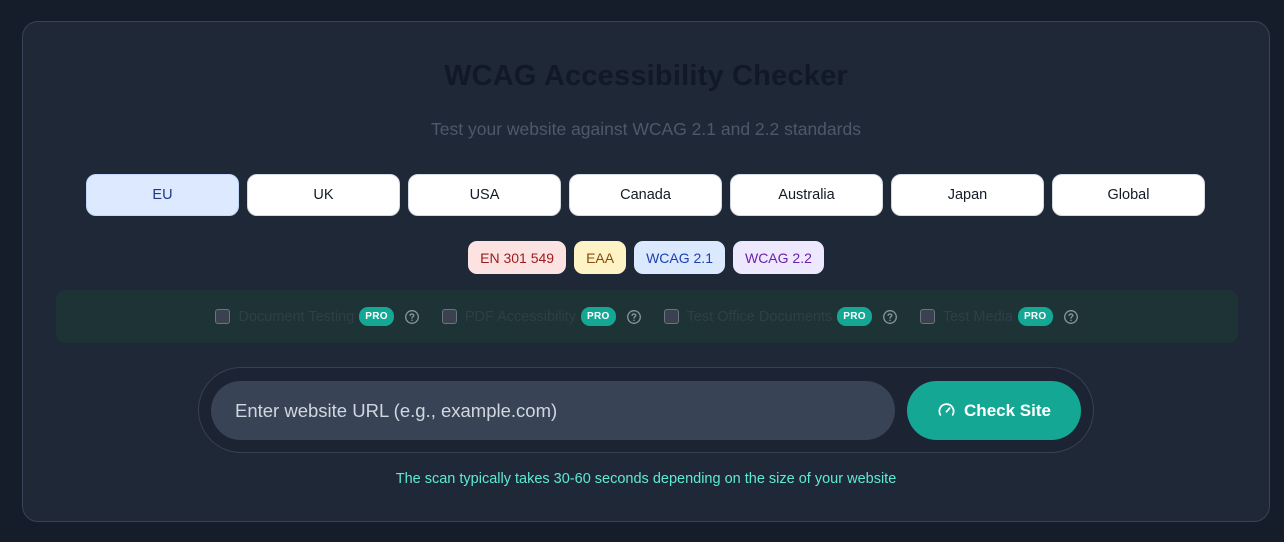  Describe the element at coordinates (296, 316) in the screenshot. I see `option-label: Document Testing` at that location.